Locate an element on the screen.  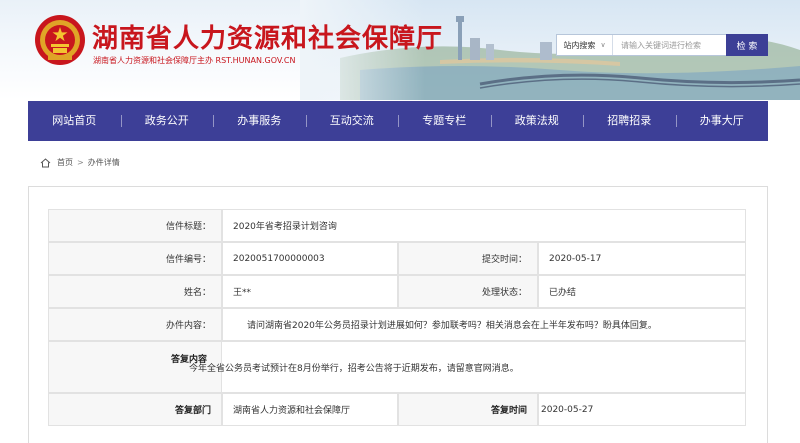
home-icon is located at coordinates (45, 162).